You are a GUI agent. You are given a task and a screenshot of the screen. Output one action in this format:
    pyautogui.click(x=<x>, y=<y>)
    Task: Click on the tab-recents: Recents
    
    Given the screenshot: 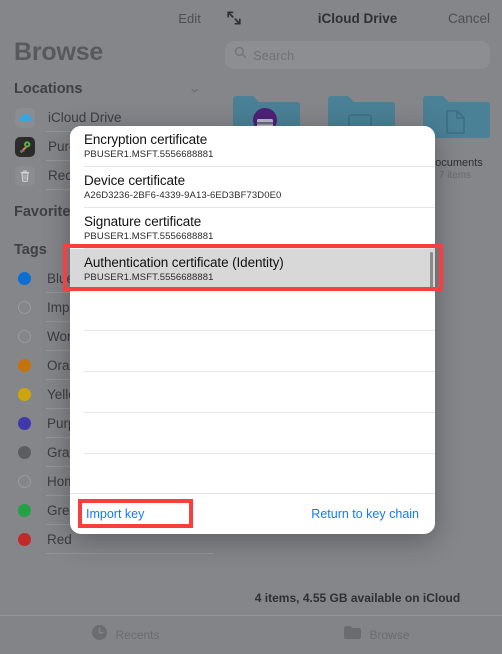 What is the action you would take?
    pyautogui.click(x=125, y=635)
    